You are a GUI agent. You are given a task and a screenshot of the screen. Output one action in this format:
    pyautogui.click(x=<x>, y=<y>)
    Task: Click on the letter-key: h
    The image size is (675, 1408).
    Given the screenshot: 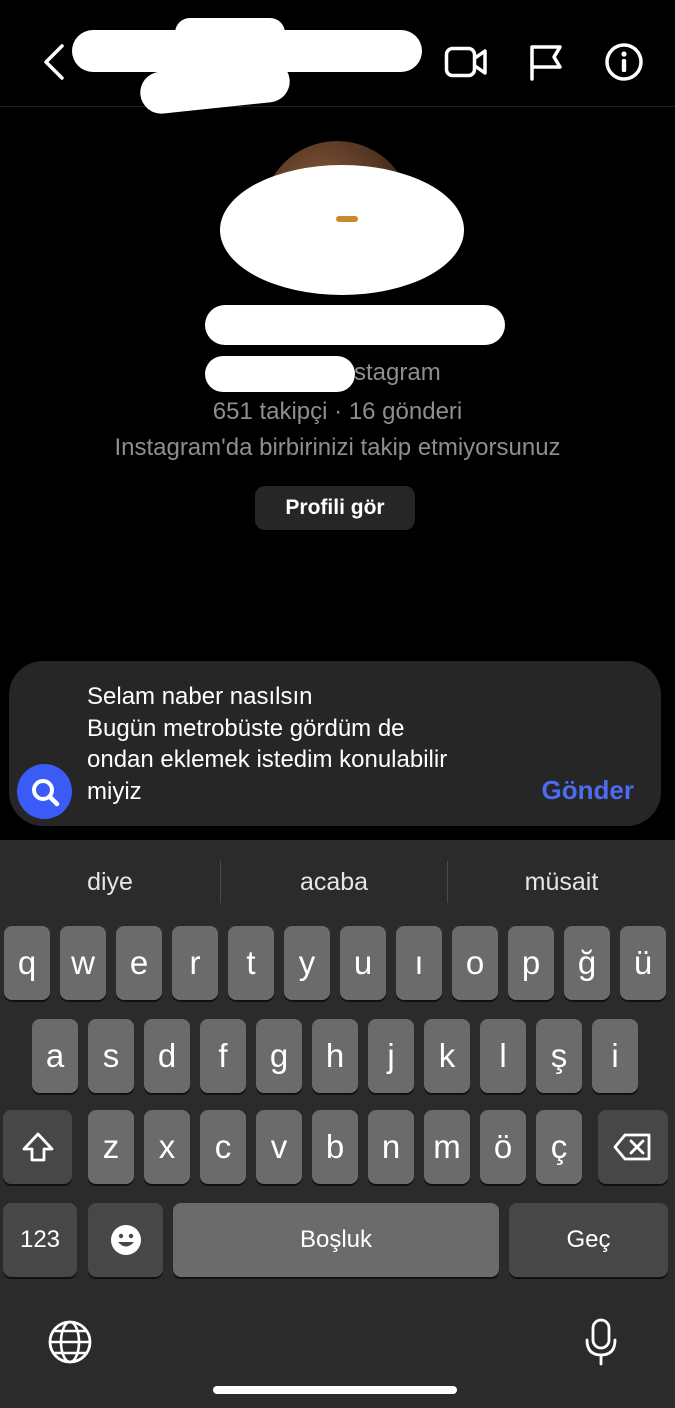 What is the action you would take?
    pyautogui.click(x=335, y=1056)
    